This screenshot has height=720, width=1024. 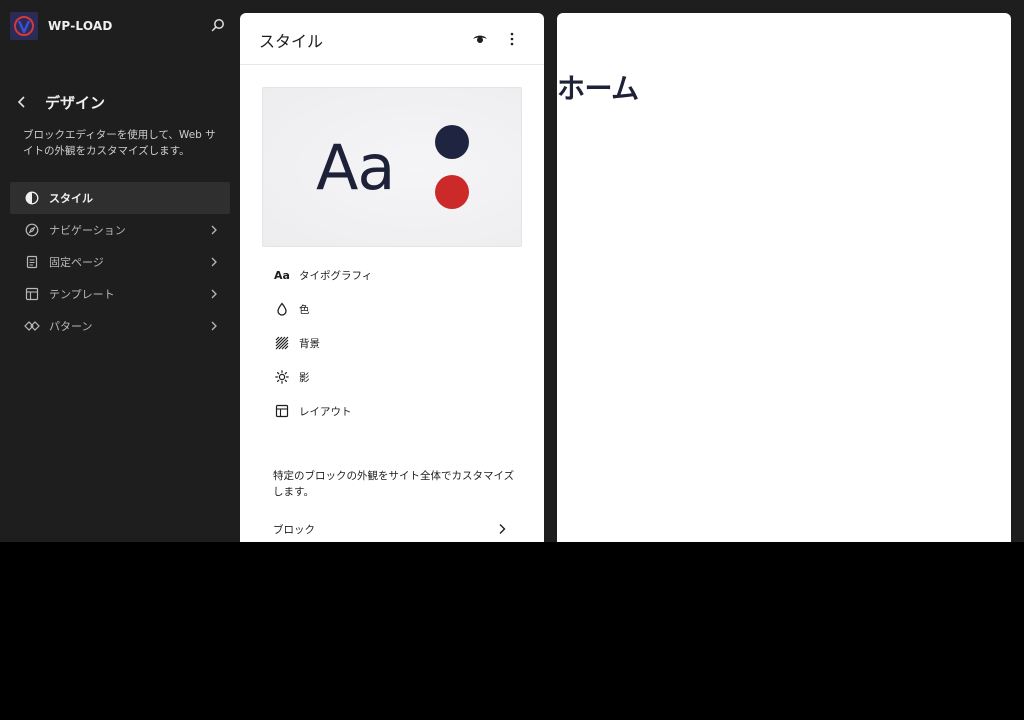 What do you see at coordinates (512, 39) in the screenshot?
I see `more-vertical-icon` at bounding box center [512, 39].